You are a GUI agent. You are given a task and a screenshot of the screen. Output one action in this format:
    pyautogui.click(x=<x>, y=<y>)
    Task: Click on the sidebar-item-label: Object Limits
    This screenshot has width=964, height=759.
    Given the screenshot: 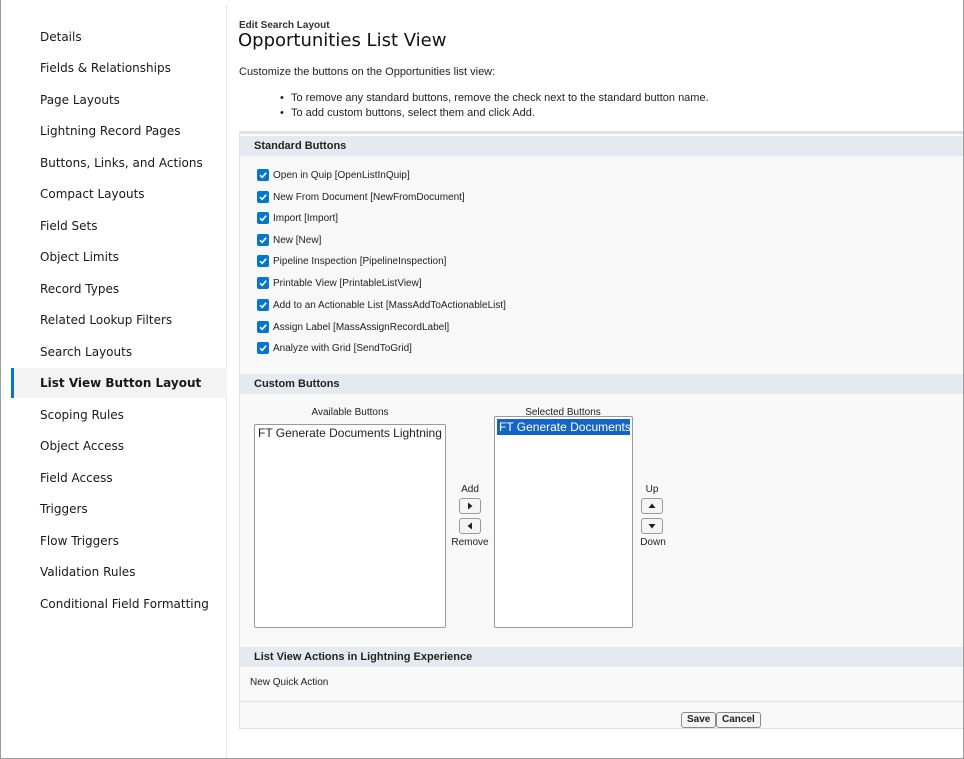 What is the action you would take?
    pyautogui.click(x=79, y=257)
    